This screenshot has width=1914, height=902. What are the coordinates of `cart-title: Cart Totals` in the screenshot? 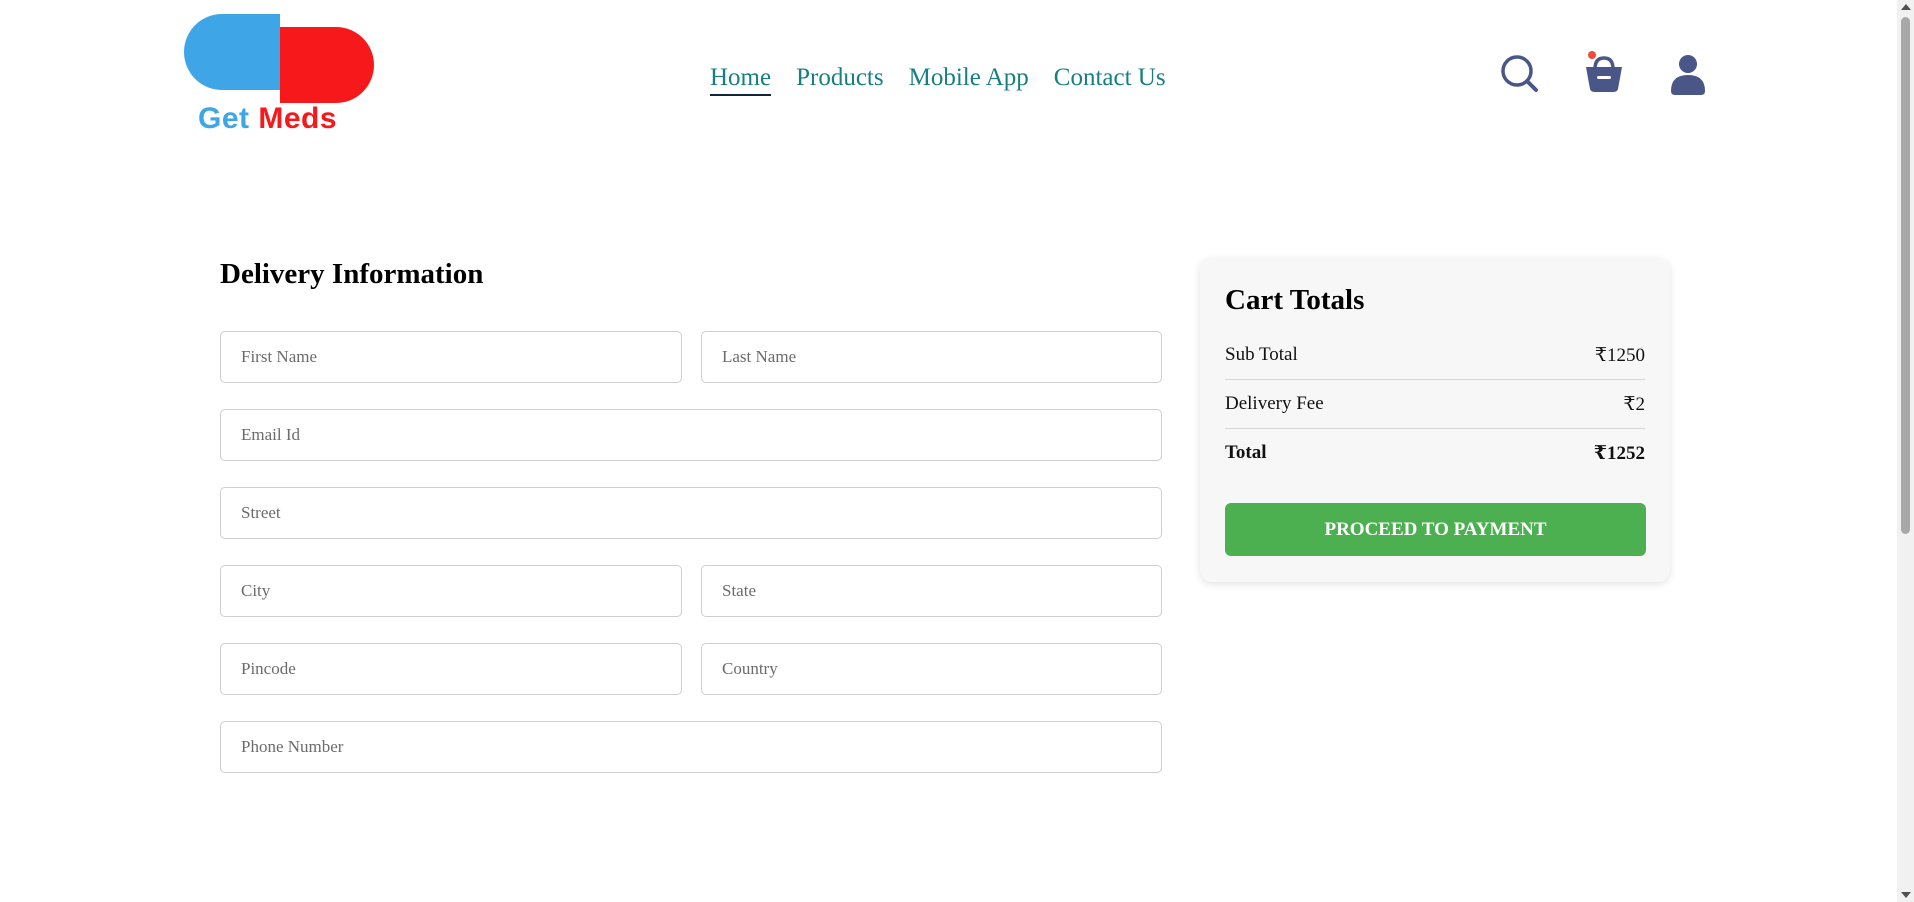 It's located at (1295, 300).